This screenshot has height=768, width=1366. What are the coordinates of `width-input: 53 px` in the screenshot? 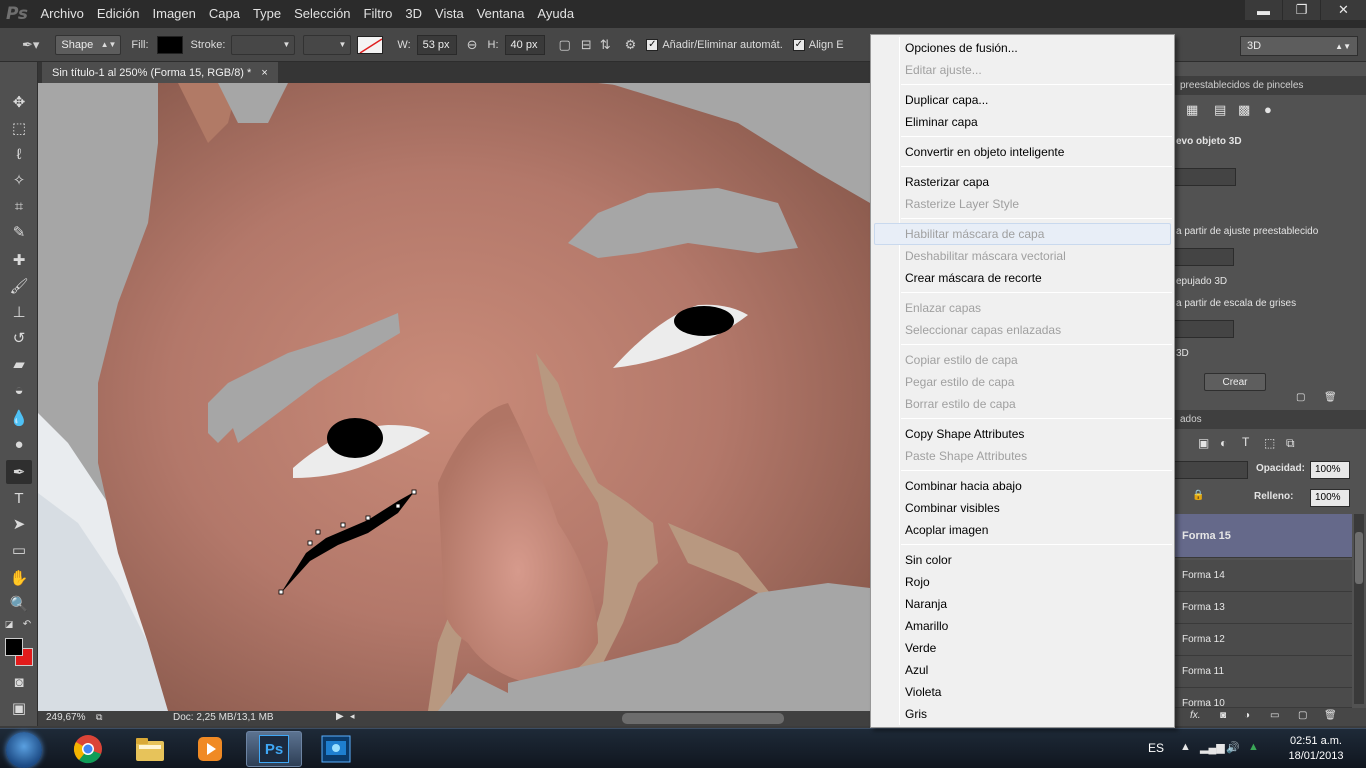 It's located at (436, 44).